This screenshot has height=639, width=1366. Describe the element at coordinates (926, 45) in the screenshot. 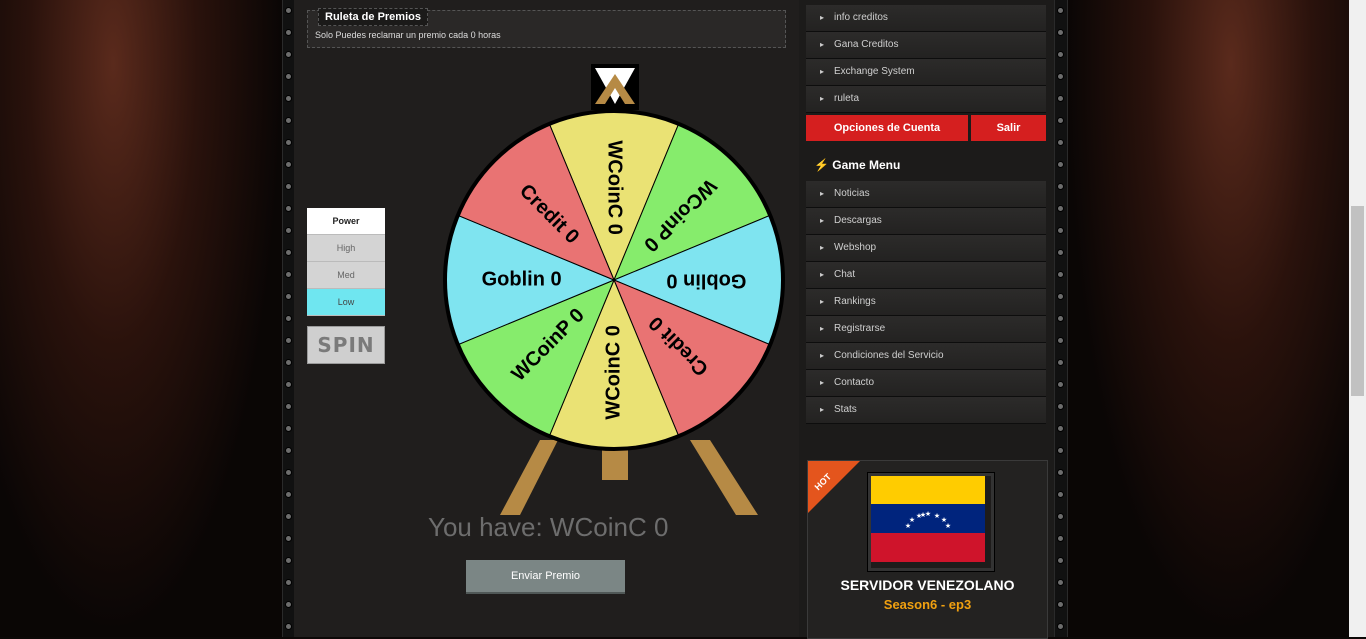

I see `menu-item-gana-creditos: ▸ Gana Creditos` at that location.